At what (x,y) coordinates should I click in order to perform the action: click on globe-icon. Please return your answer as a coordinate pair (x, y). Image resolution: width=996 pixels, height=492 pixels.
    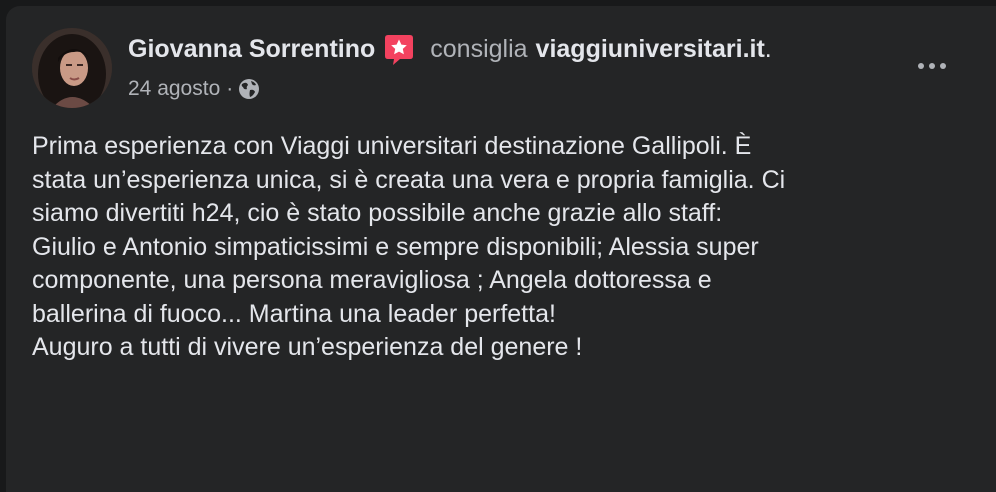
    Looking at the image, I should click on (249, 89).